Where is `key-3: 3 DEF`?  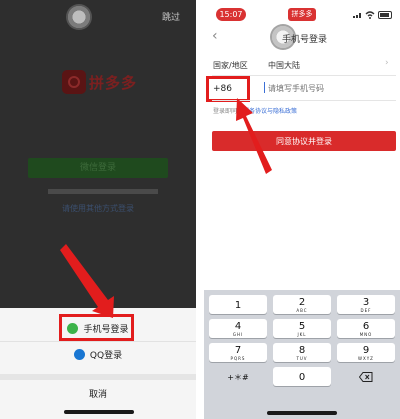
key-3: 3 DEF is located at coordinates (366, 304).